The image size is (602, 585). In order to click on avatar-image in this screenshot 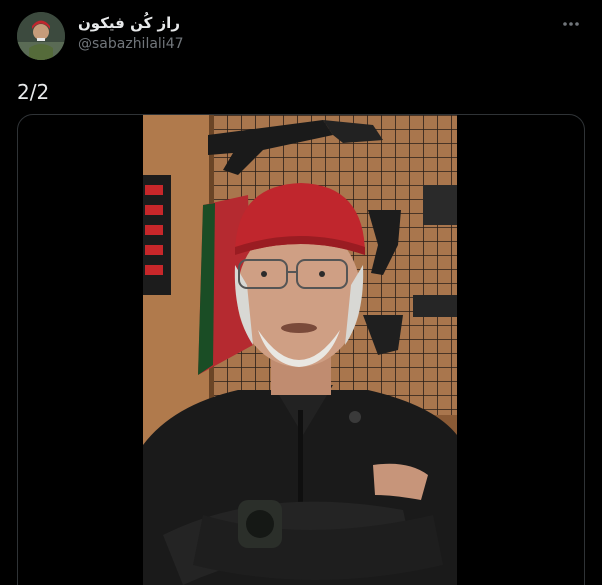, I will do `click(41, 36)`.